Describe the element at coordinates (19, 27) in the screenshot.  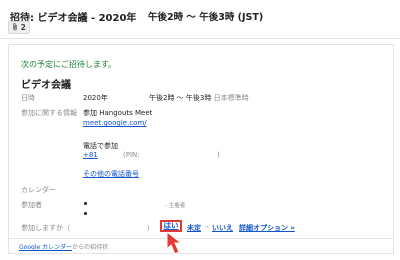
I see `attachment-chip: 2` at that location.